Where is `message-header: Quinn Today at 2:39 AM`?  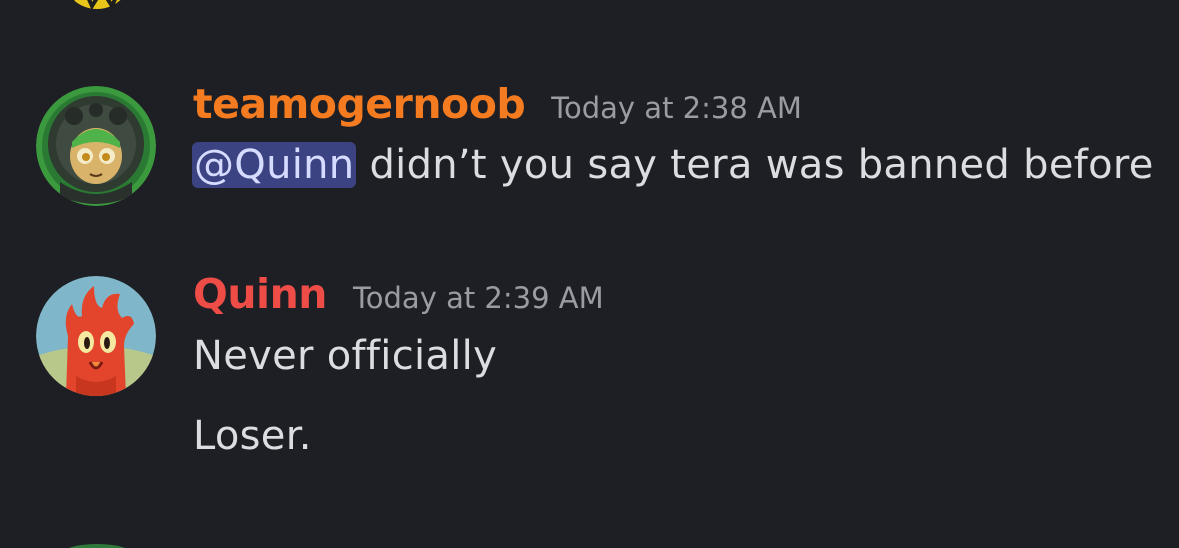
message-header: Quinn Today at 2:39 AM is located at coordinates (398, 294).